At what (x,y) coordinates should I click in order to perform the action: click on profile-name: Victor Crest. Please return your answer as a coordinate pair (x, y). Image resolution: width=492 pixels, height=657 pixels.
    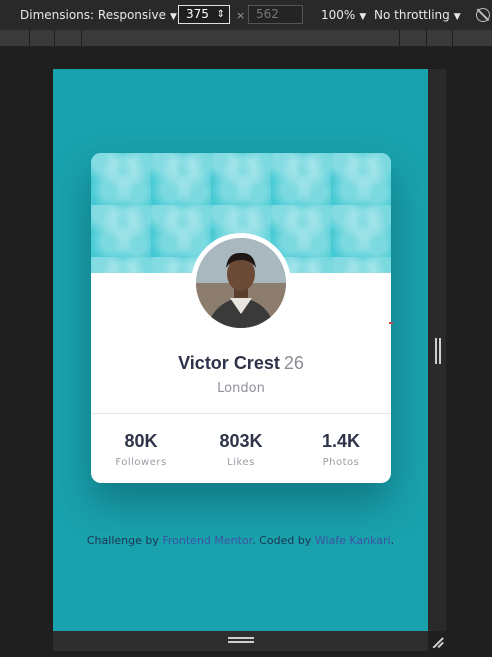
    Looking at the image, I should click on (229, 363).